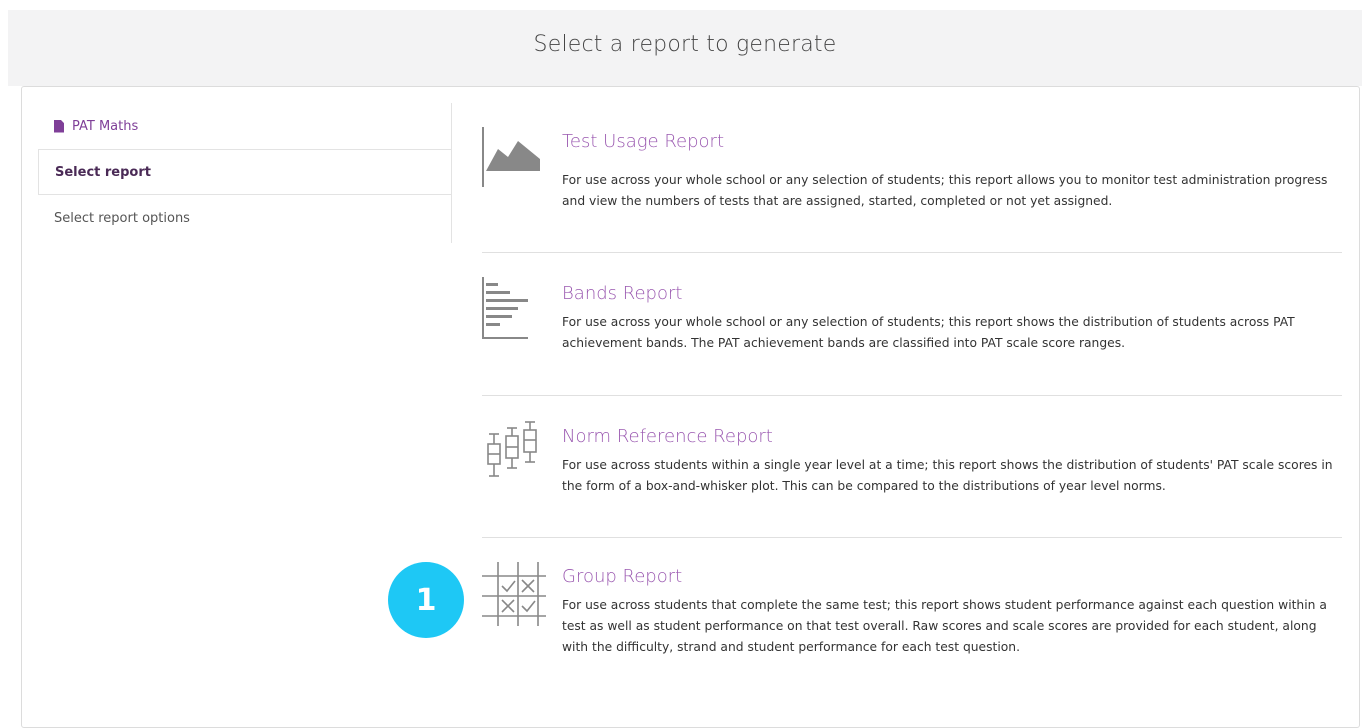 This screenshot has height=728, width=1362. What do you see at coordinates (643, 141) in the screenshot?
I see `report-title: Test Usage Report` at bounding box center [643, 141].